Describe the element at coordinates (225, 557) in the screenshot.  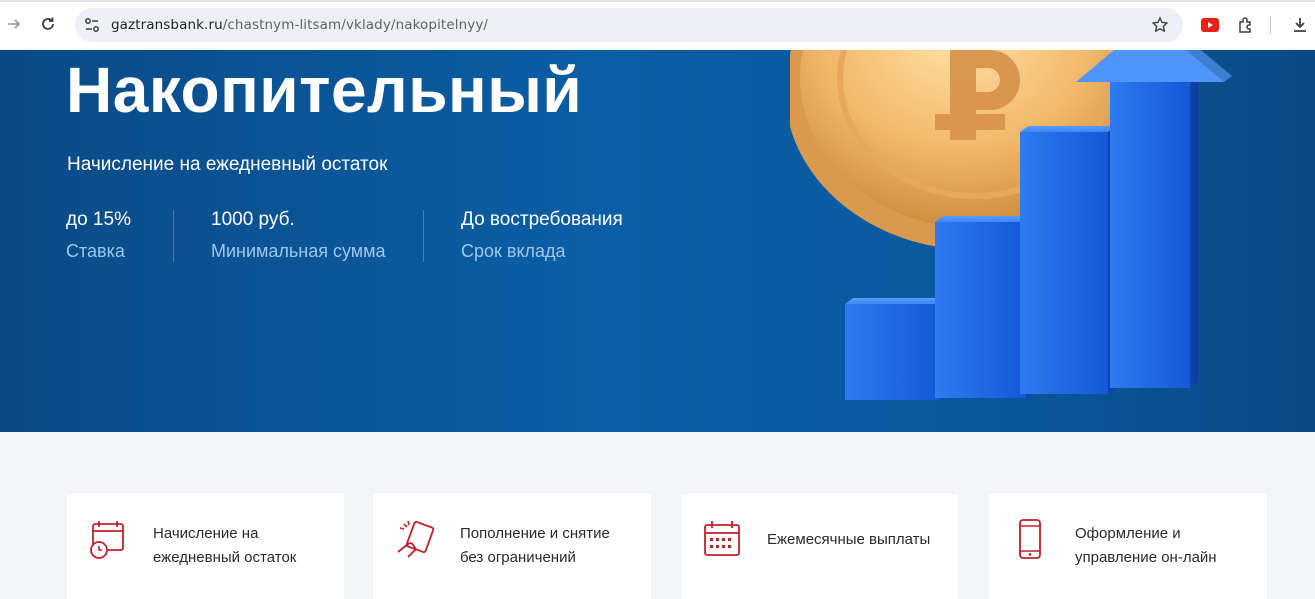
I see `feature-line: ежедневный остаток` at that location.